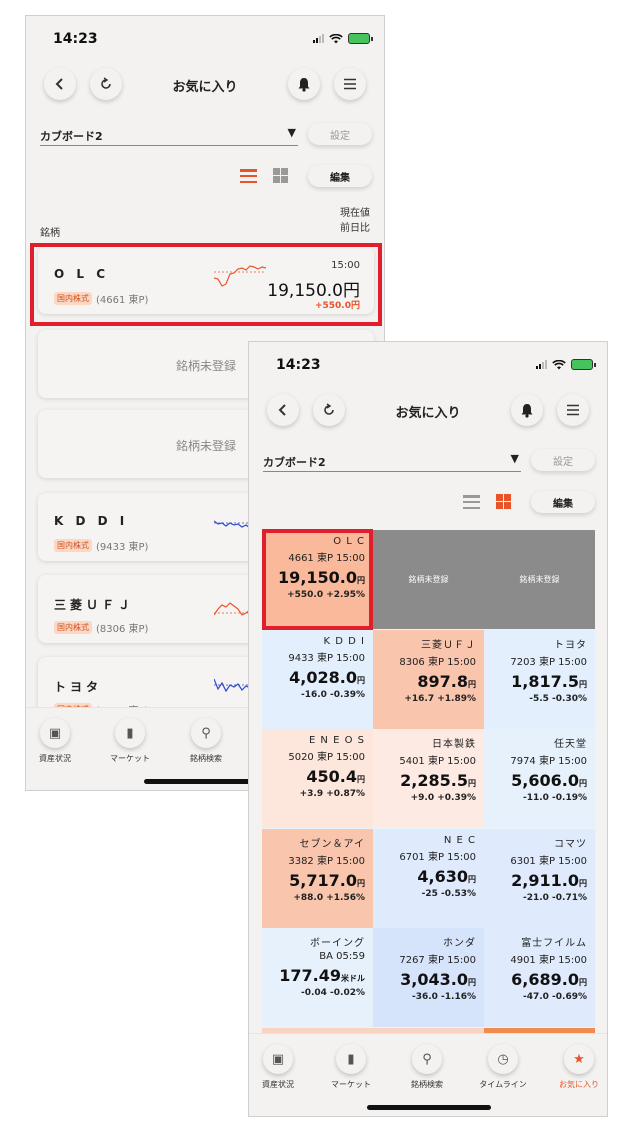 Image resolution: width=640 pixels, height=1136 pixels. I want to click on stock-tile: K D D I 9433 東P 15:00 4,028.0円 -16.0 -0.39%, so click(317, 679).